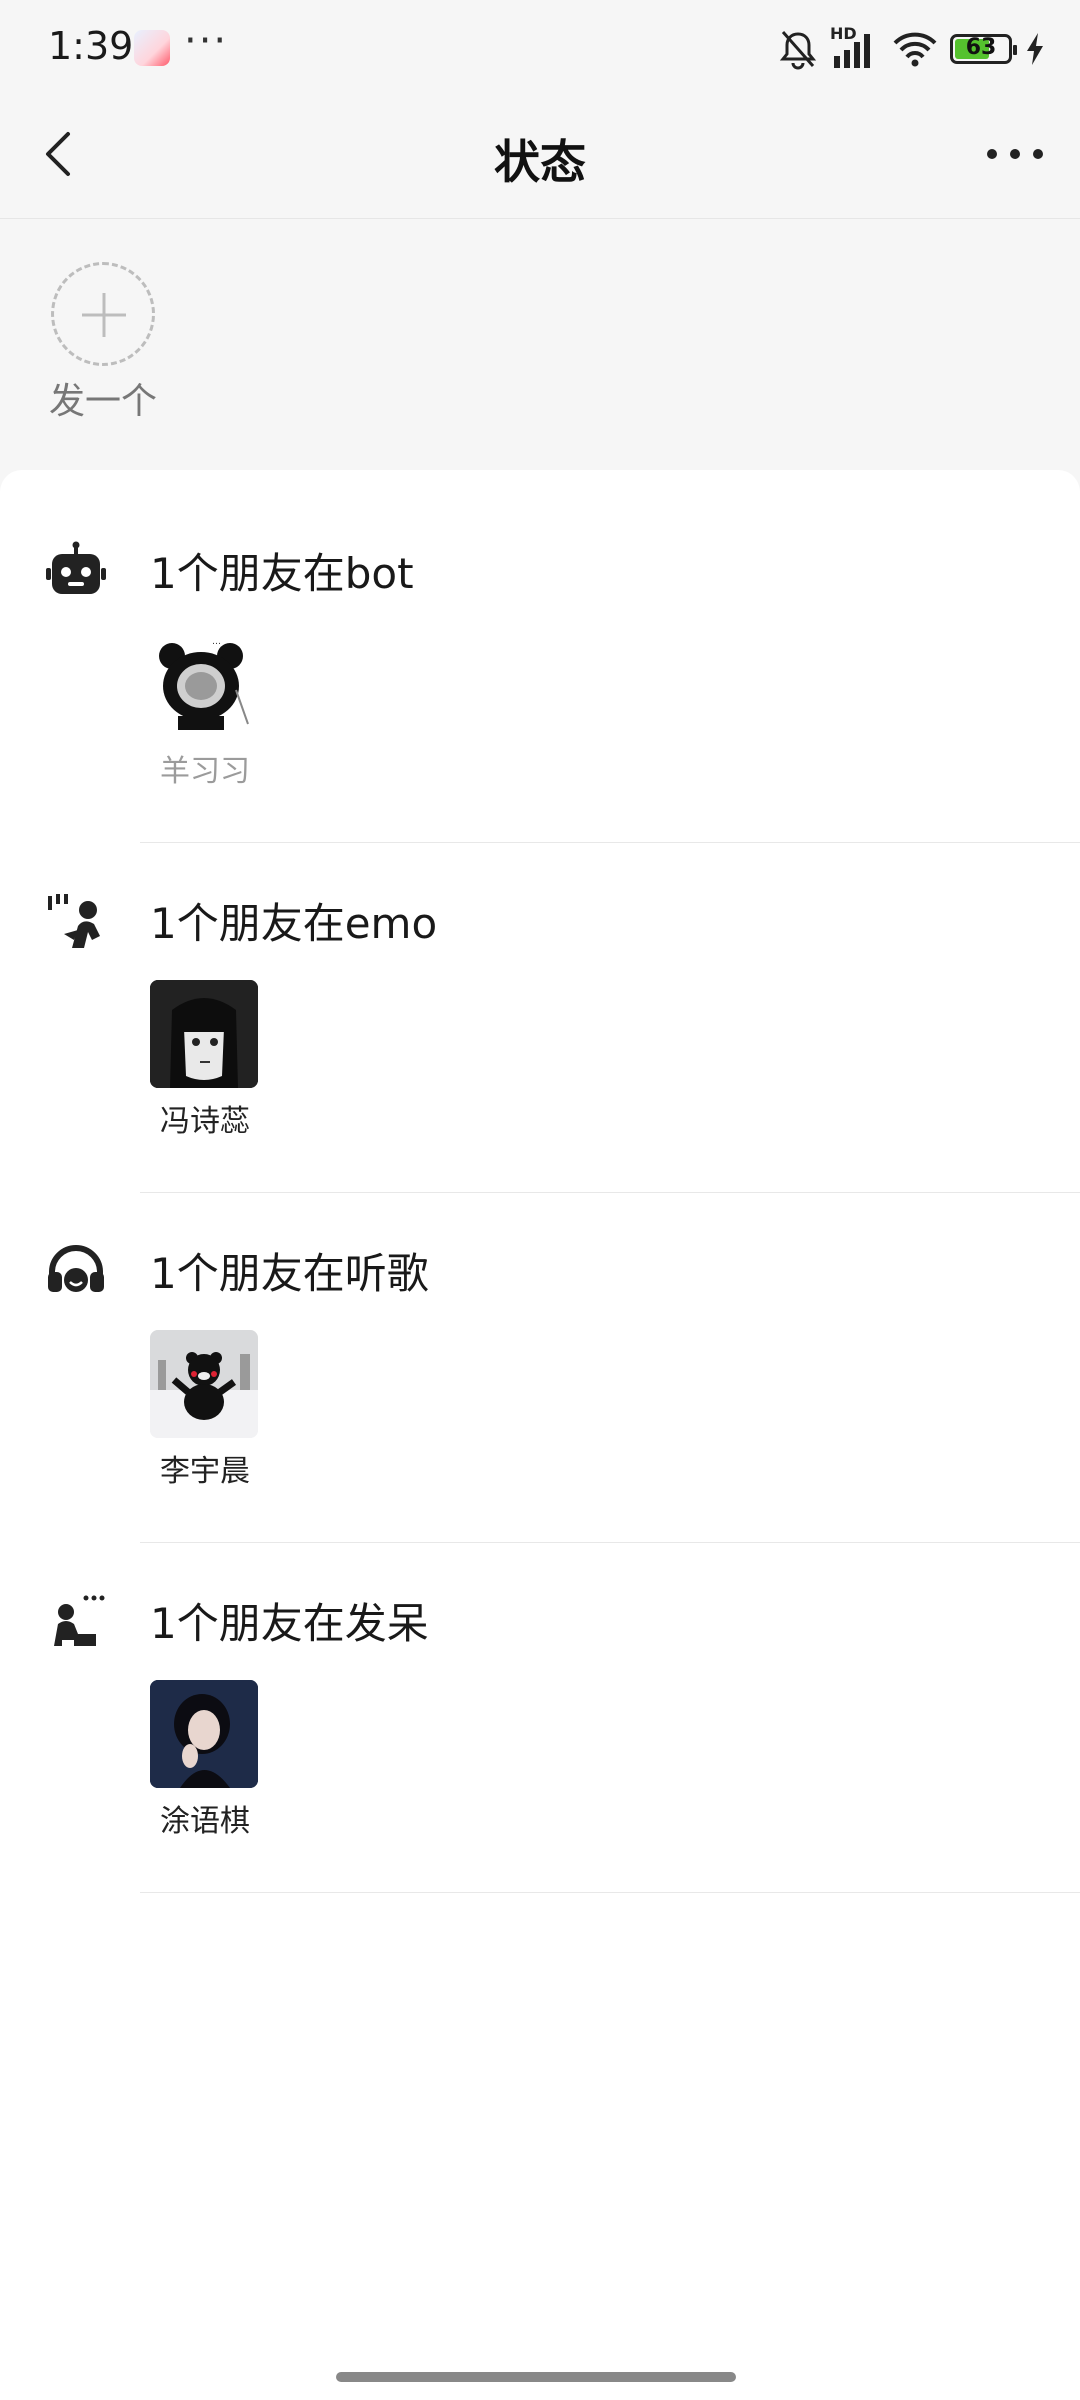 The height and width of the screenshot is (2400, 1080). Describe the element at coordinates (205, 1121) in the screenshot. I see `friend-name: 冯诗蕊` at that location.